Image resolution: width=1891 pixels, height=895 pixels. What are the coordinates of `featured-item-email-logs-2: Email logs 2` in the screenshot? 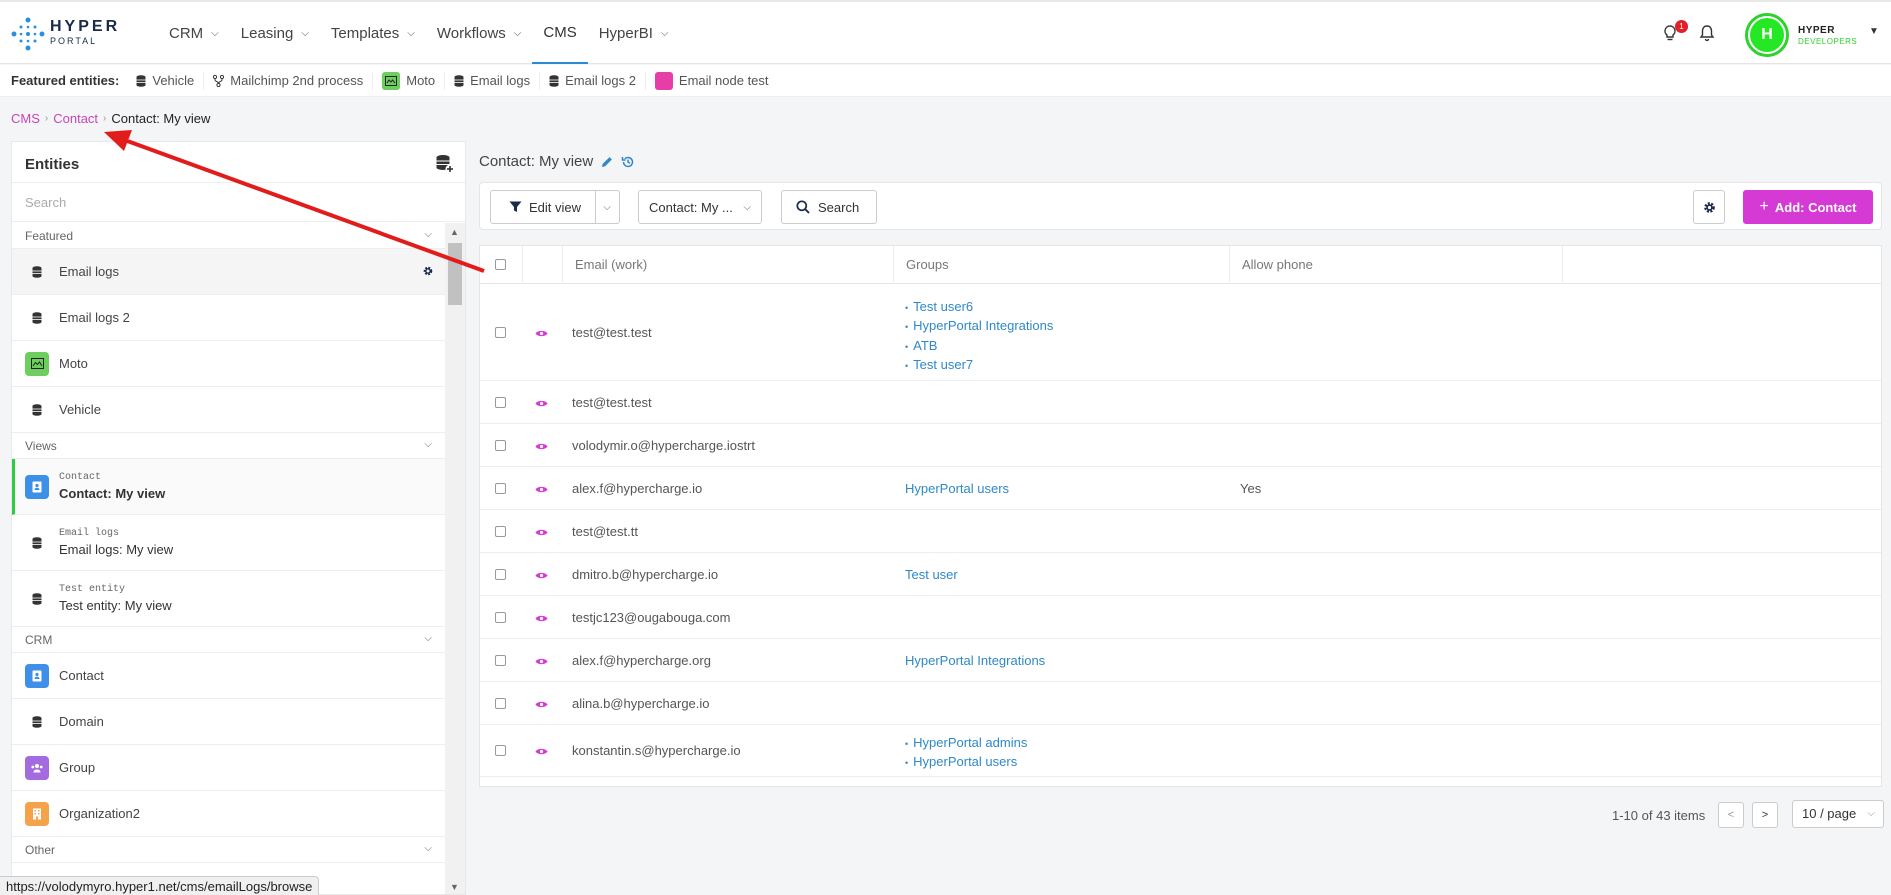 It's located at (592, 80).